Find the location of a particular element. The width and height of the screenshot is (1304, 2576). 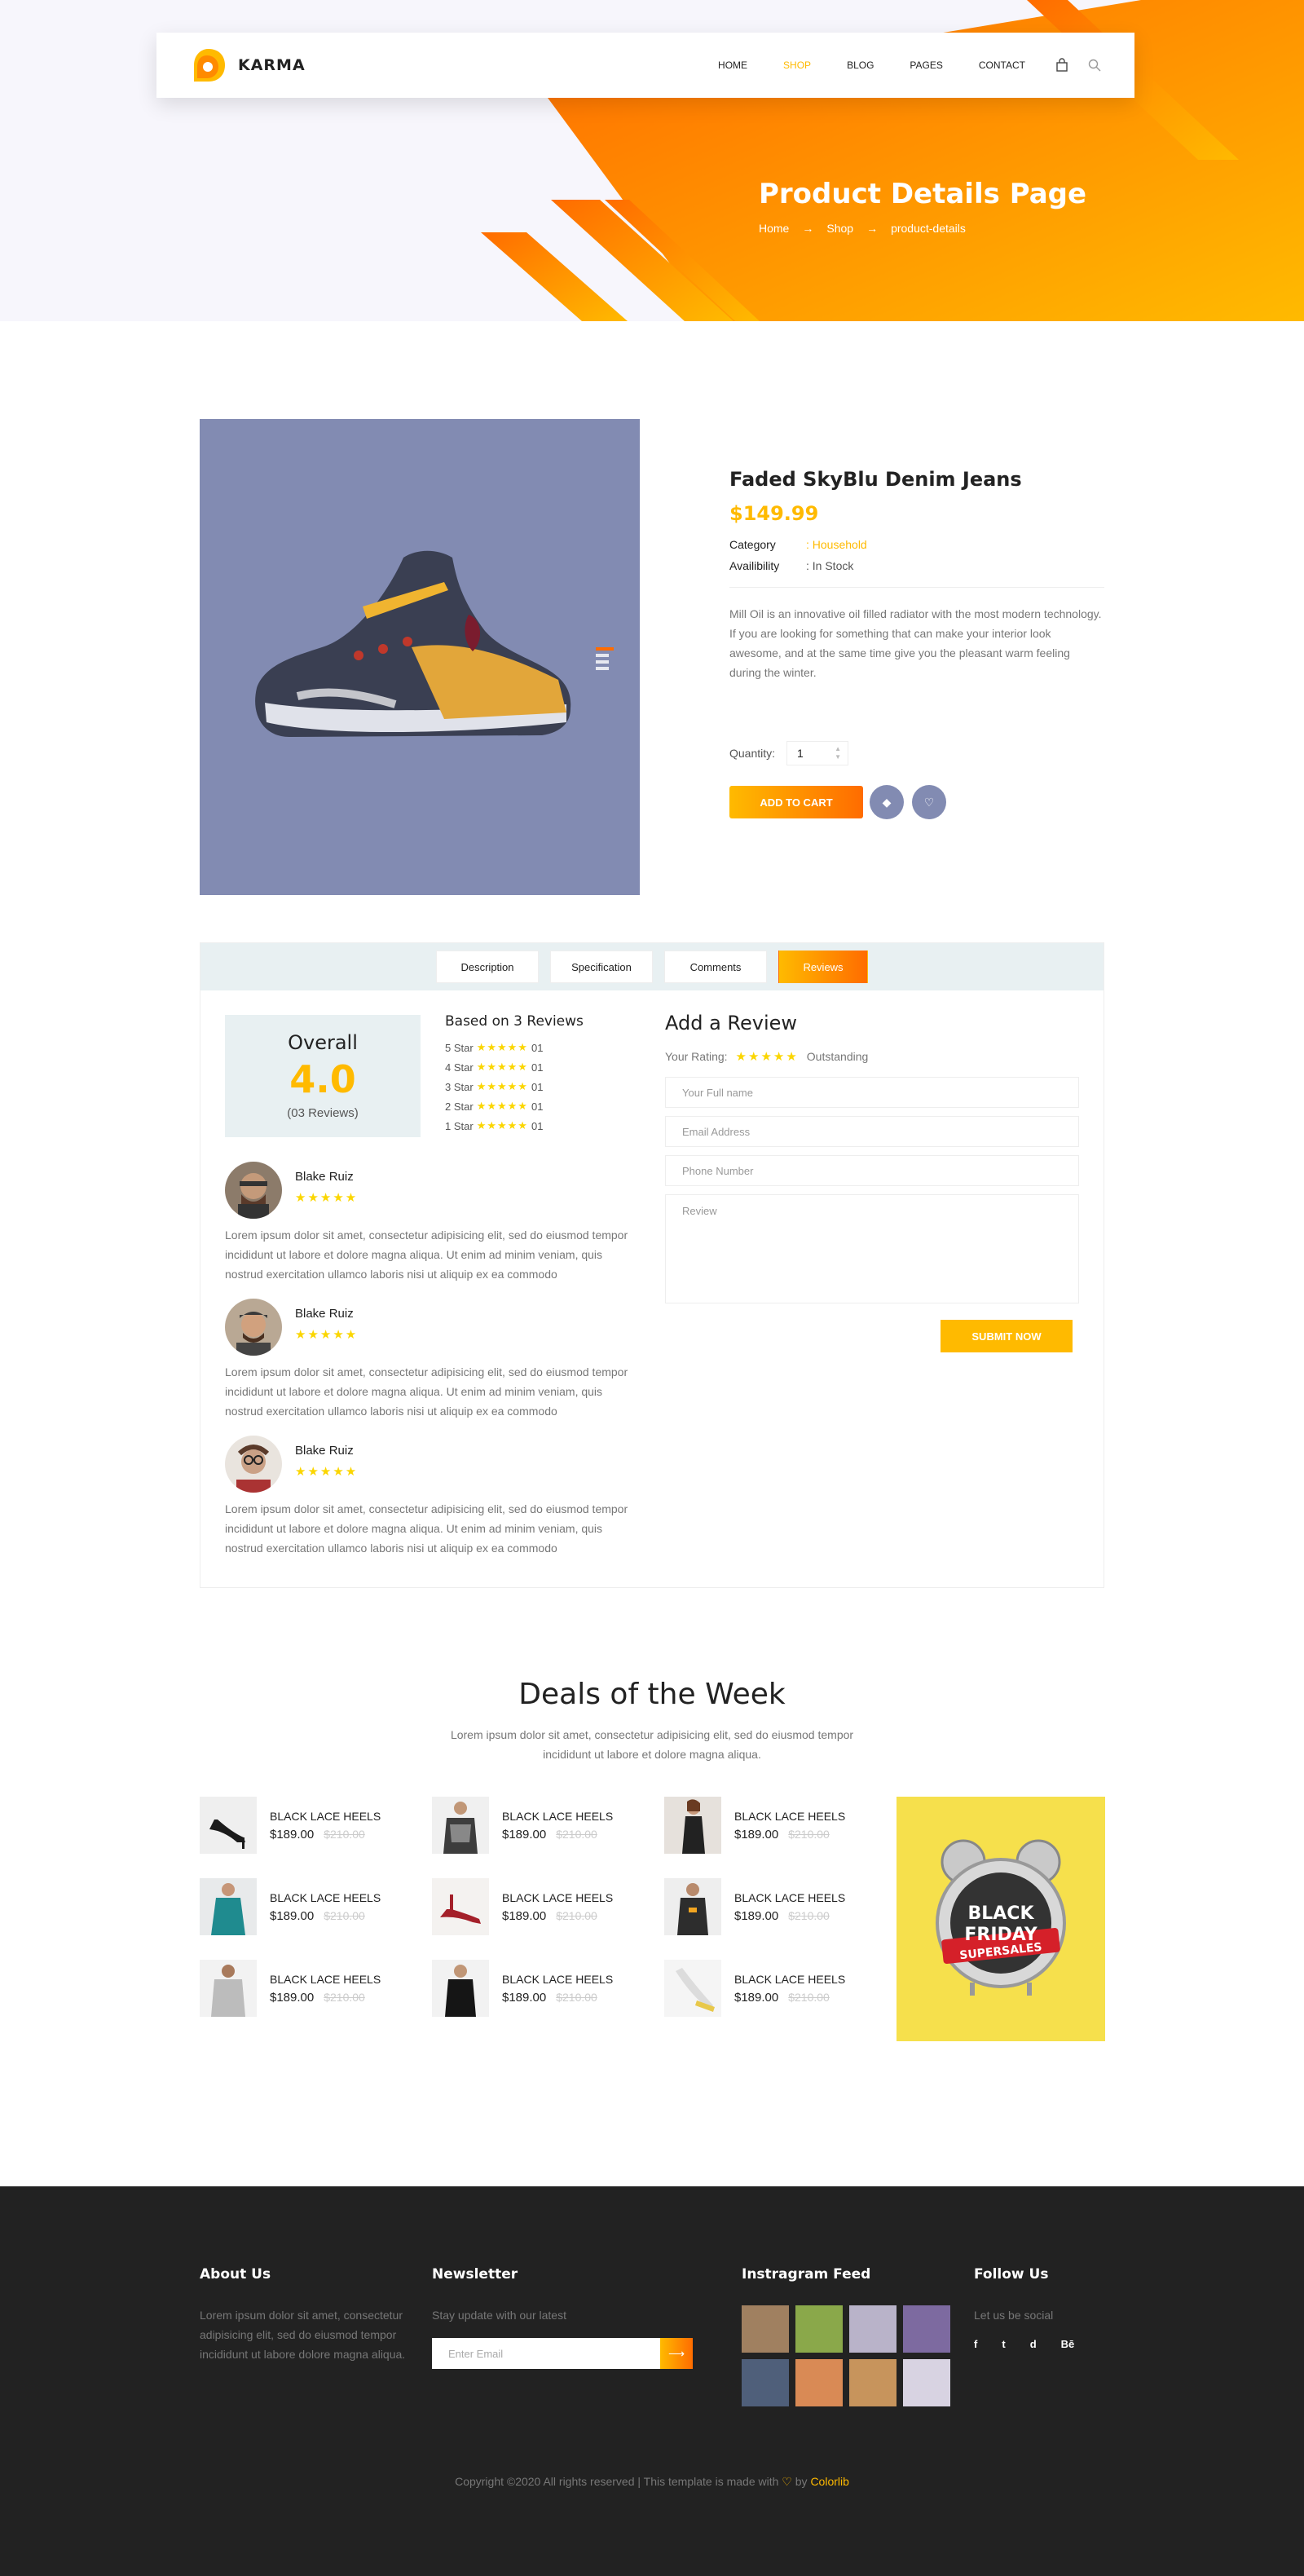

product-price: $149.99 is located at coordinates (774, 513).